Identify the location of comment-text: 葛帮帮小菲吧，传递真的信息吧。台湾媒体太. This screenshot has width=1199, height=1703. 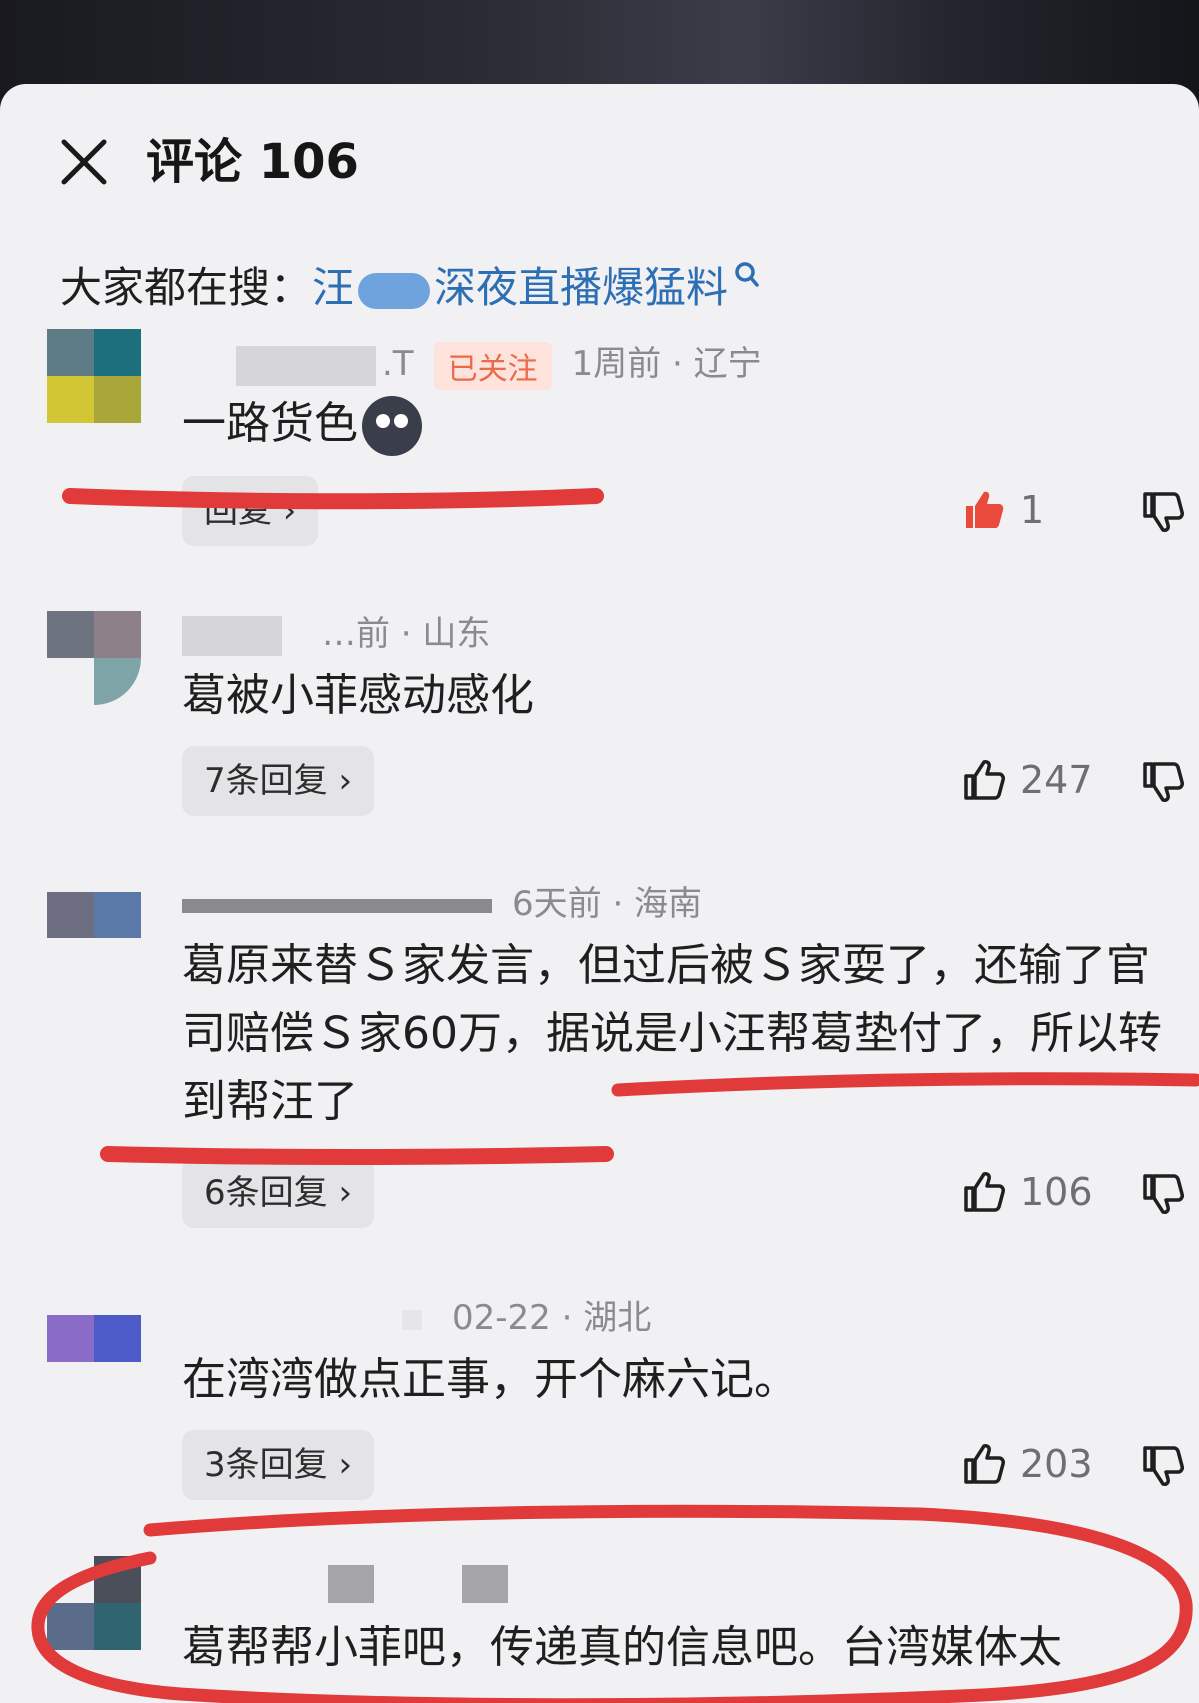
(622, 1647).